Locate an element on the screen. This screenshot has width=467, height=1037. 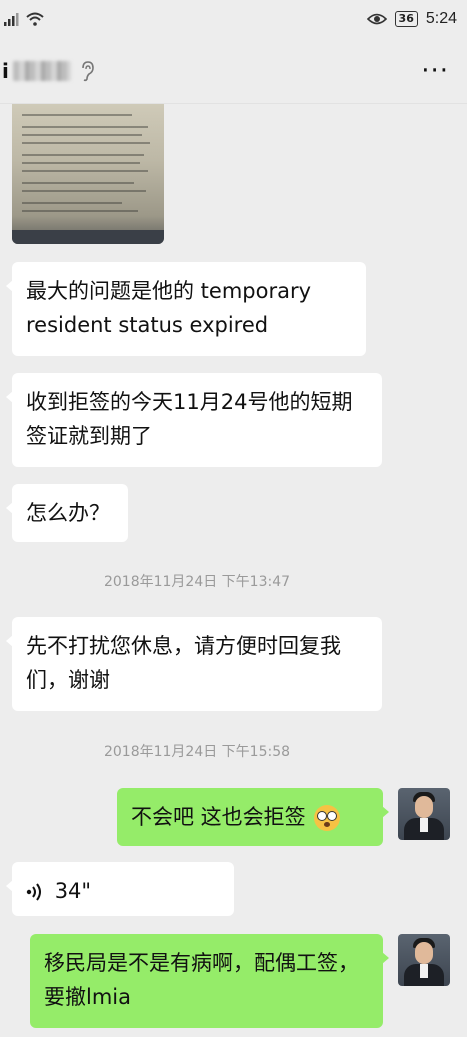
wifi-icon is located at coordinates (35, 19).